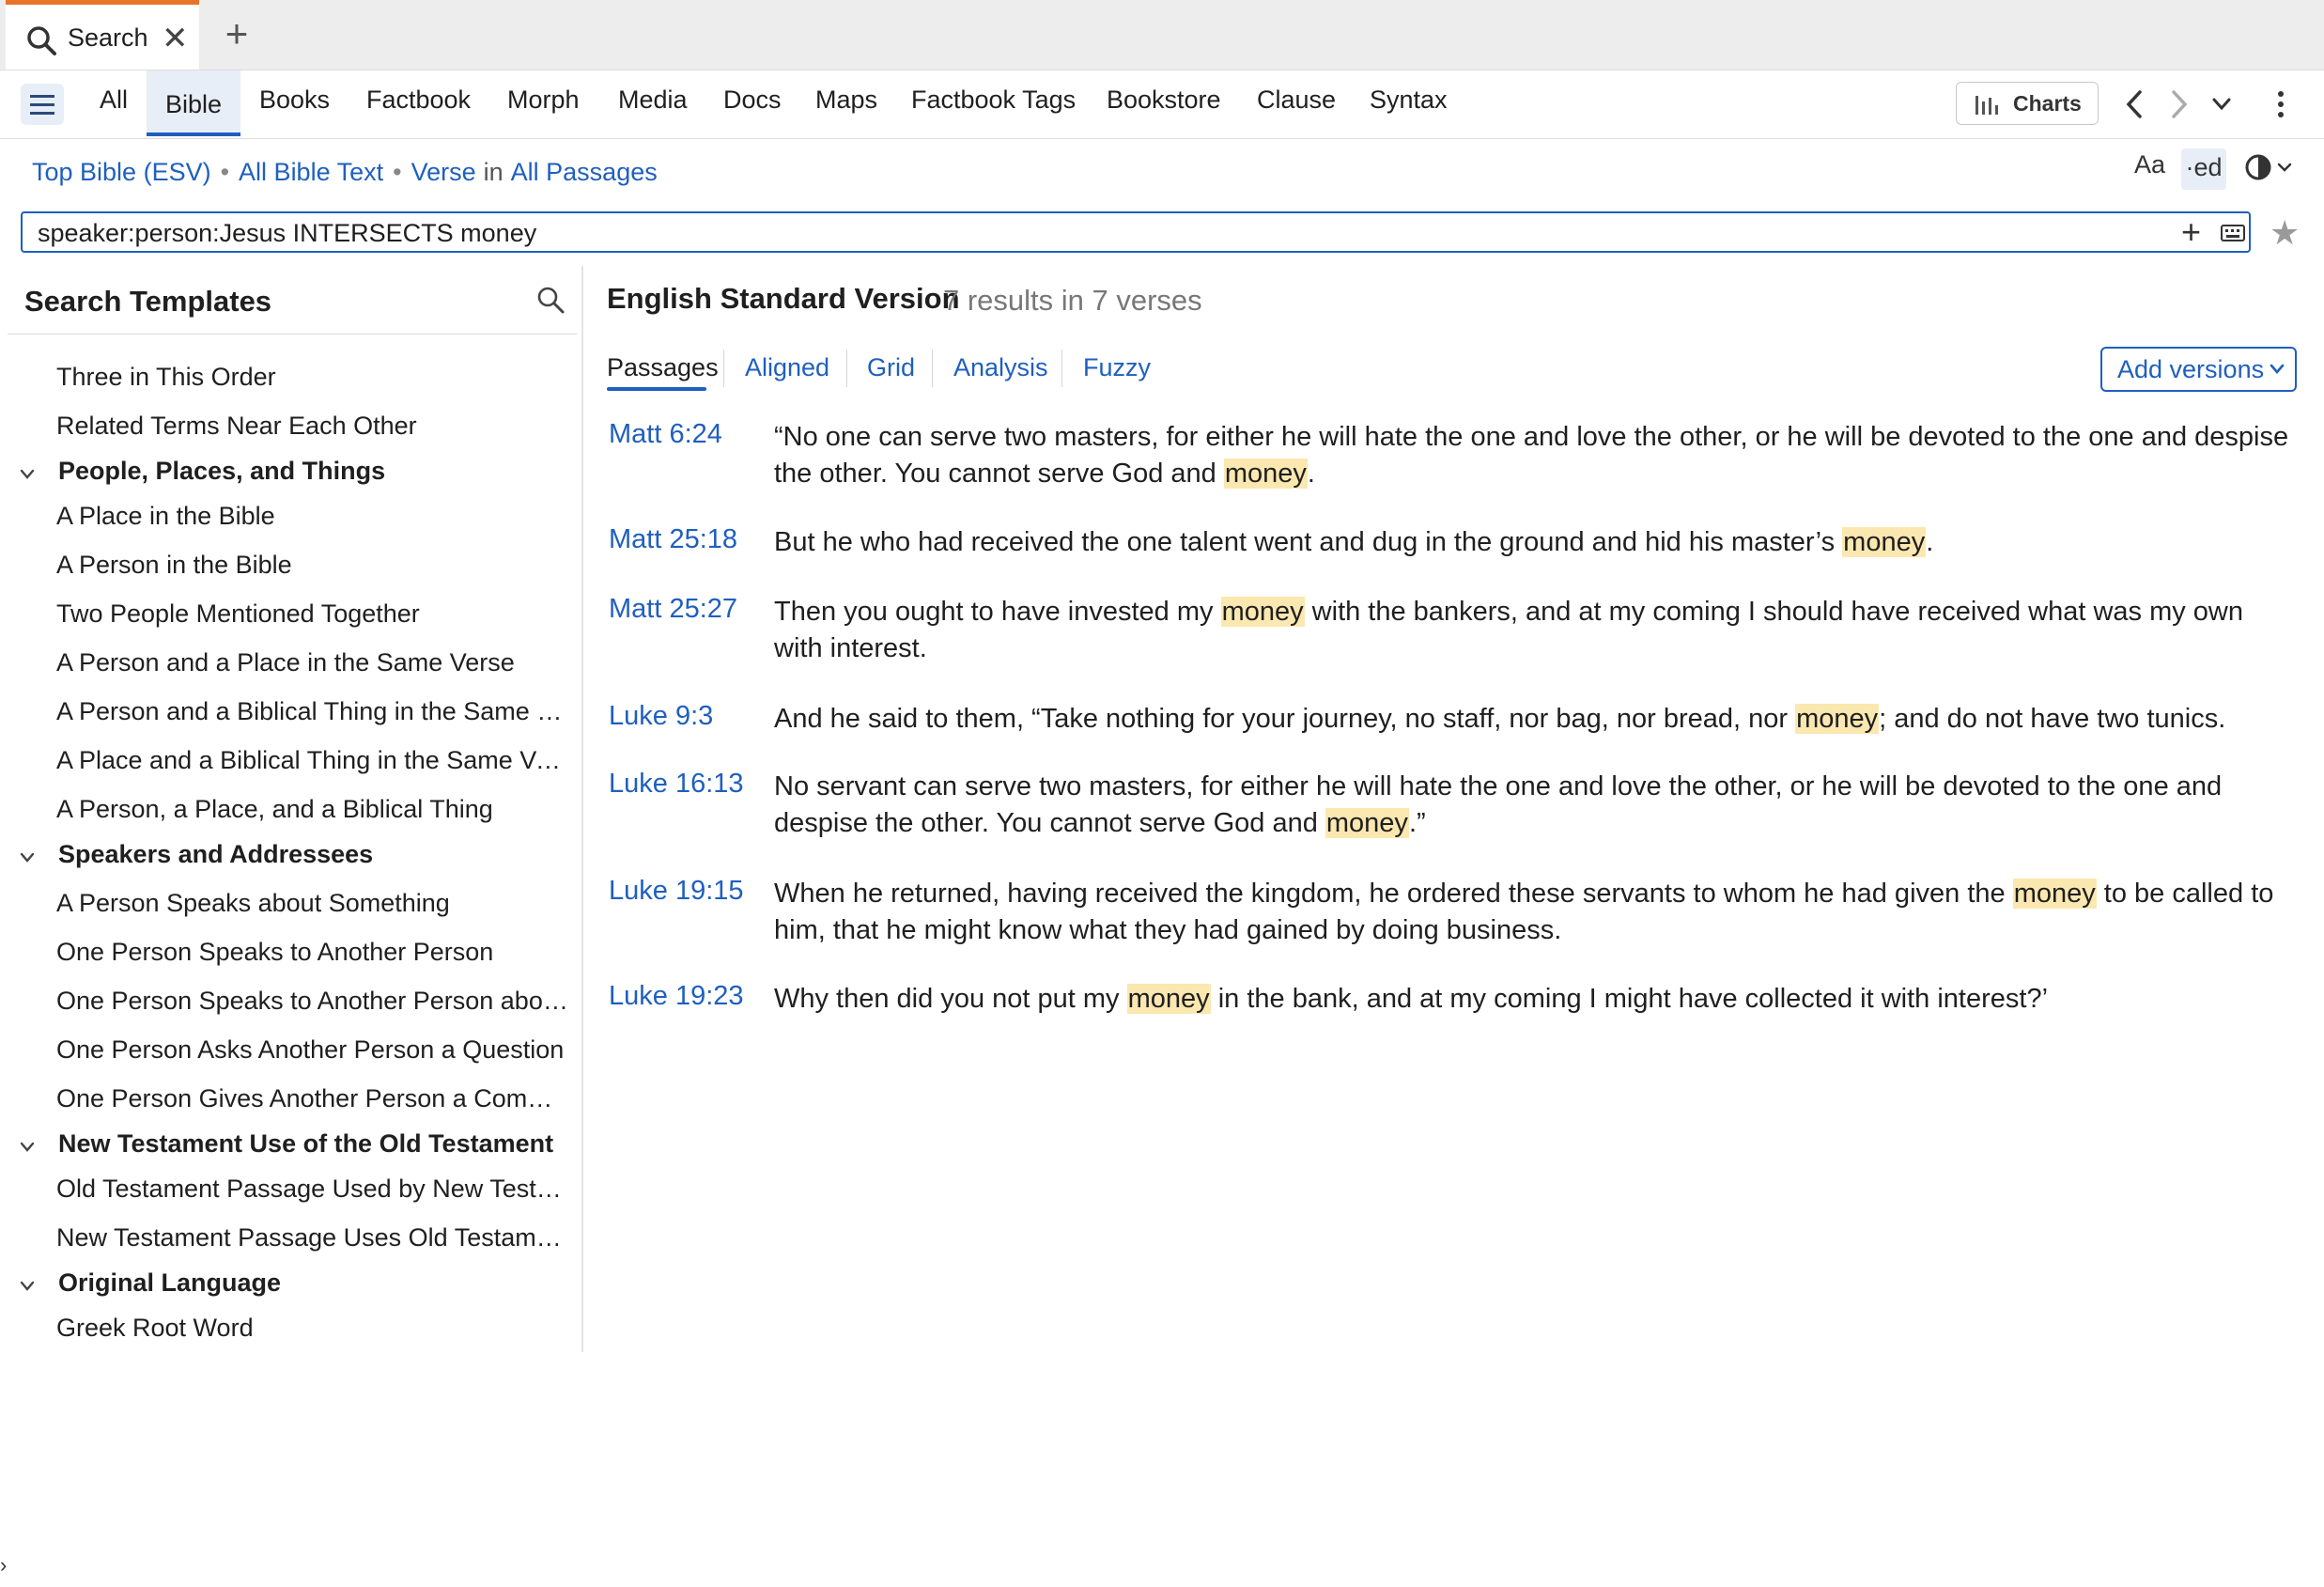  What do you see at coordinates (418, 100) in the screenshot?
I see `nav-factbook: Factbook` at bounding box center [418, 100].